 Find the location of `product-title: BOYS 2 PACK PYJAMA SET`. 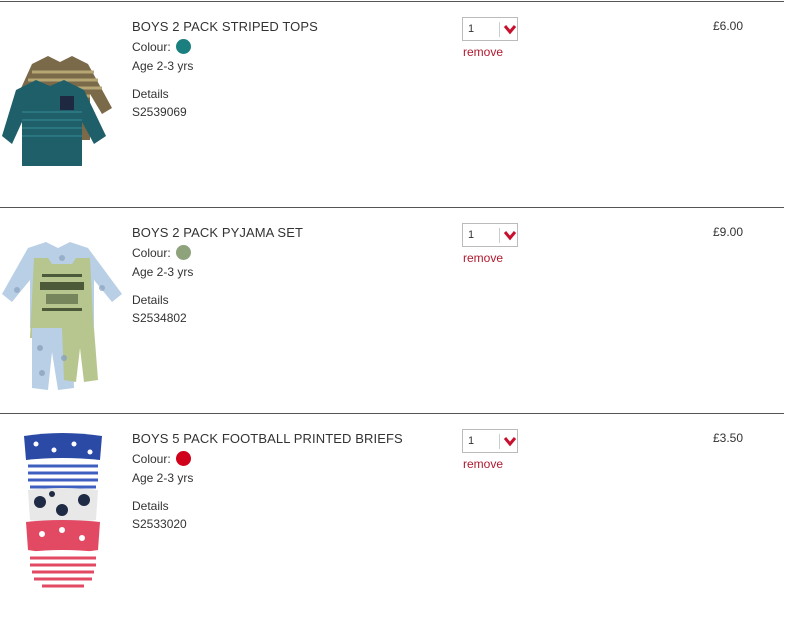

product-title: BOYS 2 PACK PYJAMA SET is located at coordinates (217, 232).